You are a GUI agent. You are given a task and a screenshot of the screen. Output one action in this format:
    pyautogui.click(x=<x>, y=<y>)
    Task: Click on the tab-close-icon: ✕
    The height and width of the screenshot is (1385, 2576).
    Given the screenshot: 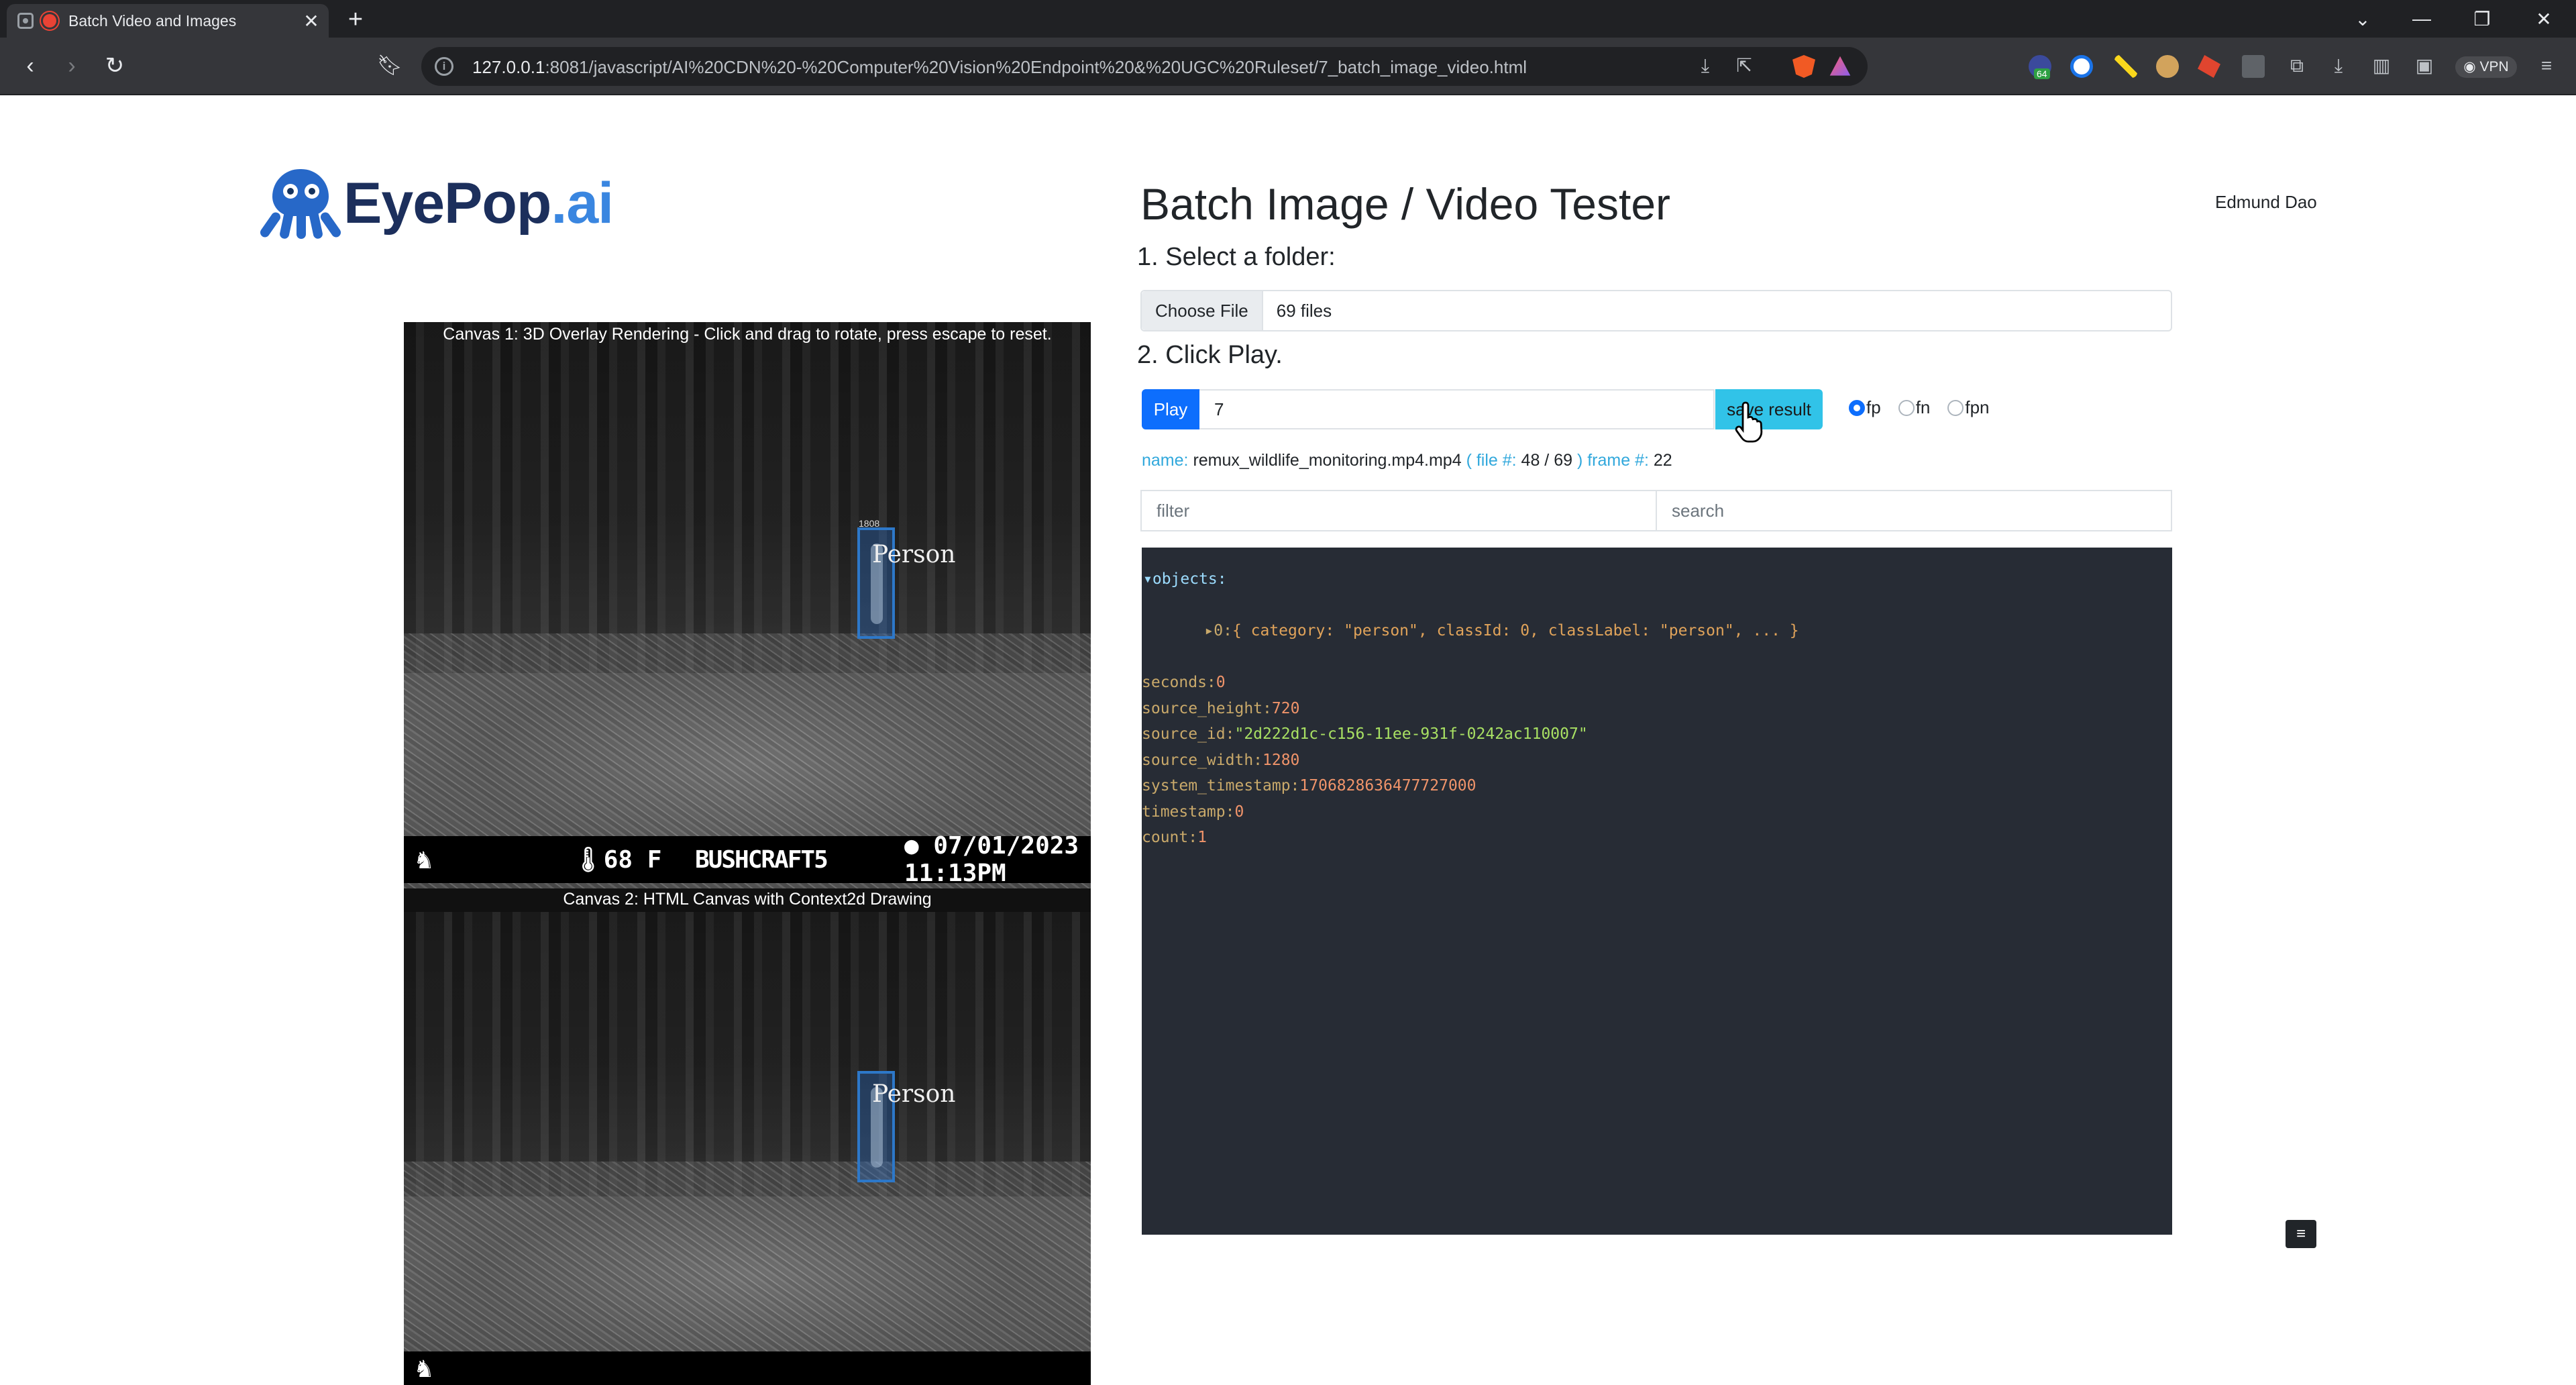 What is the action you would take?
    pyautogui.click(x=311, y=21)
    